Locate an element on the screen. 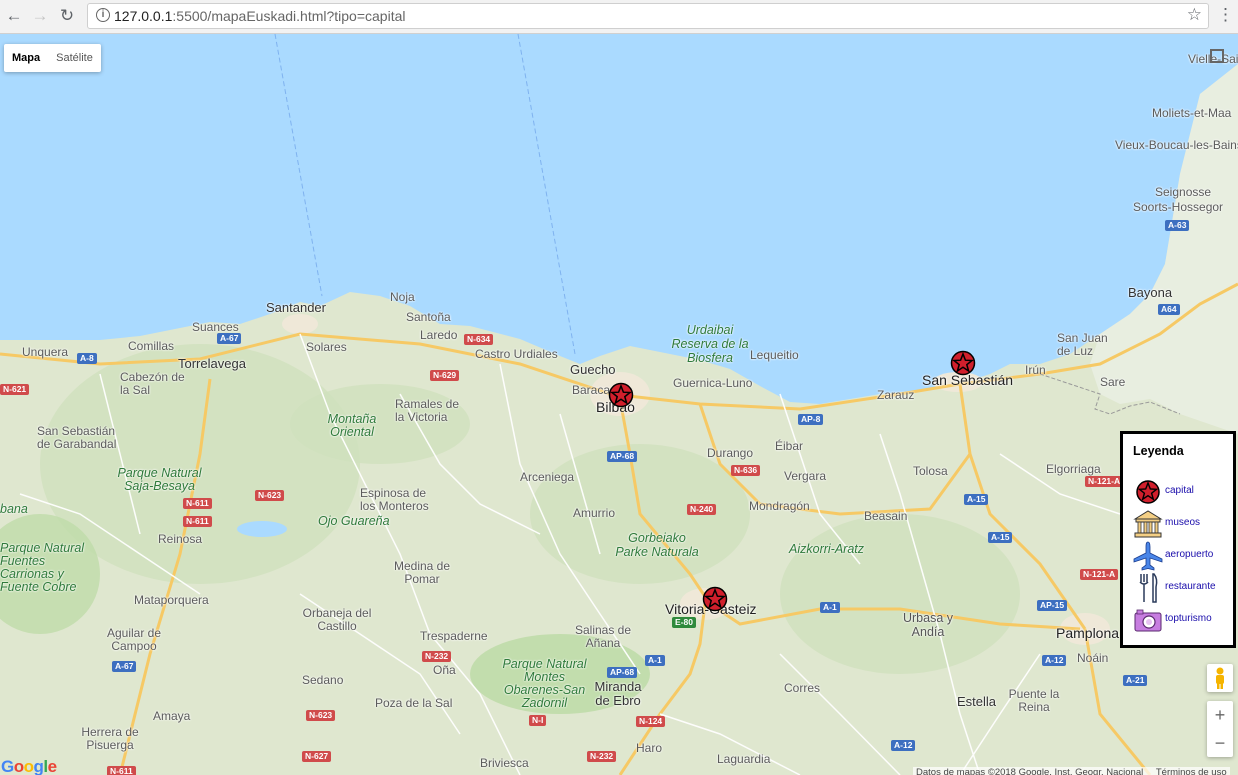  place-label-unquera: Unquera is located at coordinates (45, 352).